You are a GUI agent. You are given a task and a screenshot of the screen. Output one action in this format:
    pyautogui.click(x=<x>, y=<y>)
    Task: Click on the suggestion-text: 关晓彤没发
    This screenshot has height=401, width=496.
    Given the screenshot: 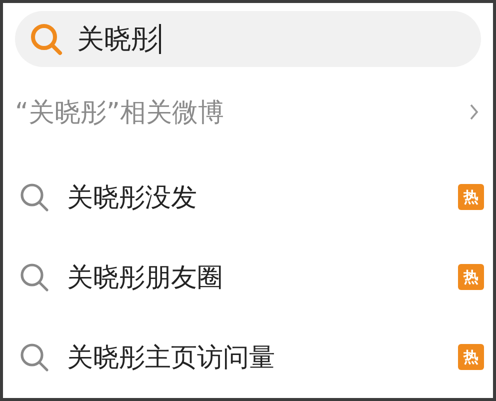 What is the action you would take?
    pyautogui.click(x=262, y=197)
    